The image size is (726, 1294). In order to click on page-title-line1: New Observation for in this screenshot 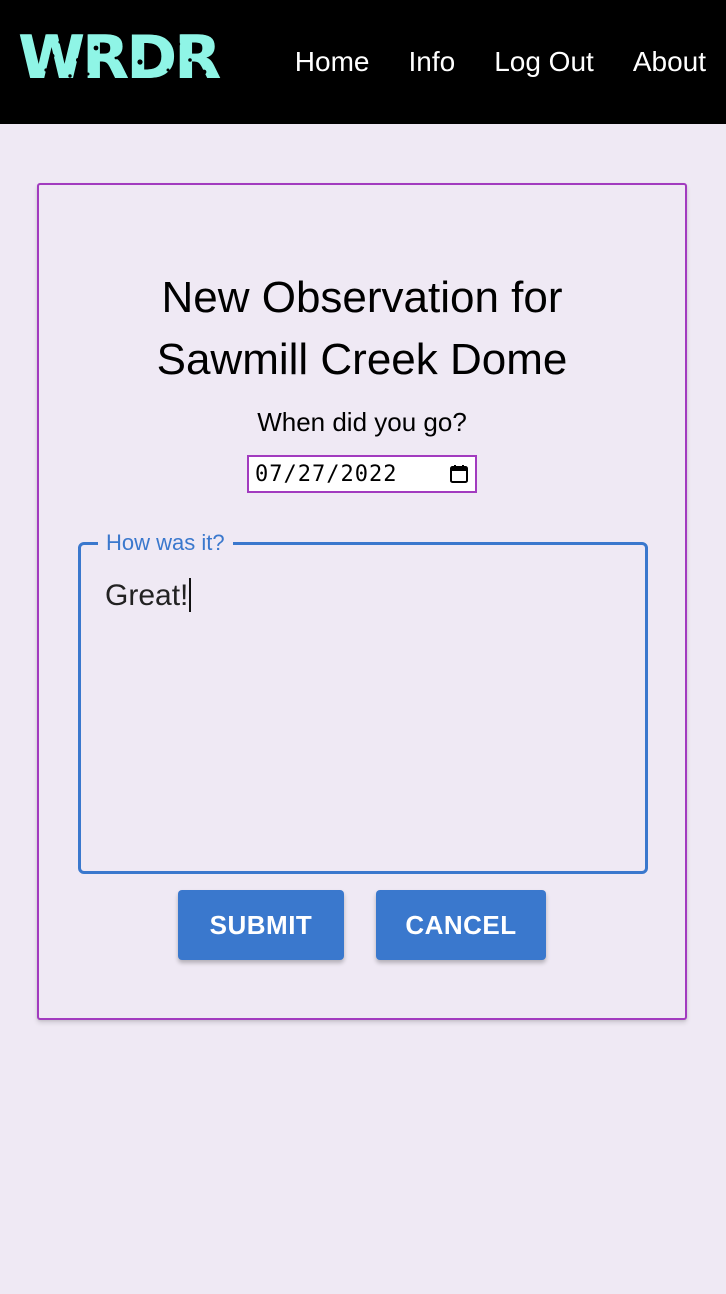, I will do `click(362, 297)`.